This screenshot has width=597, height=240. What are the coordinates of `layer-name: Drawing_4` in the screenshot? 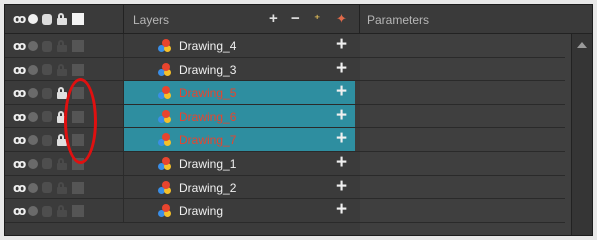 It's located at (208, 46).